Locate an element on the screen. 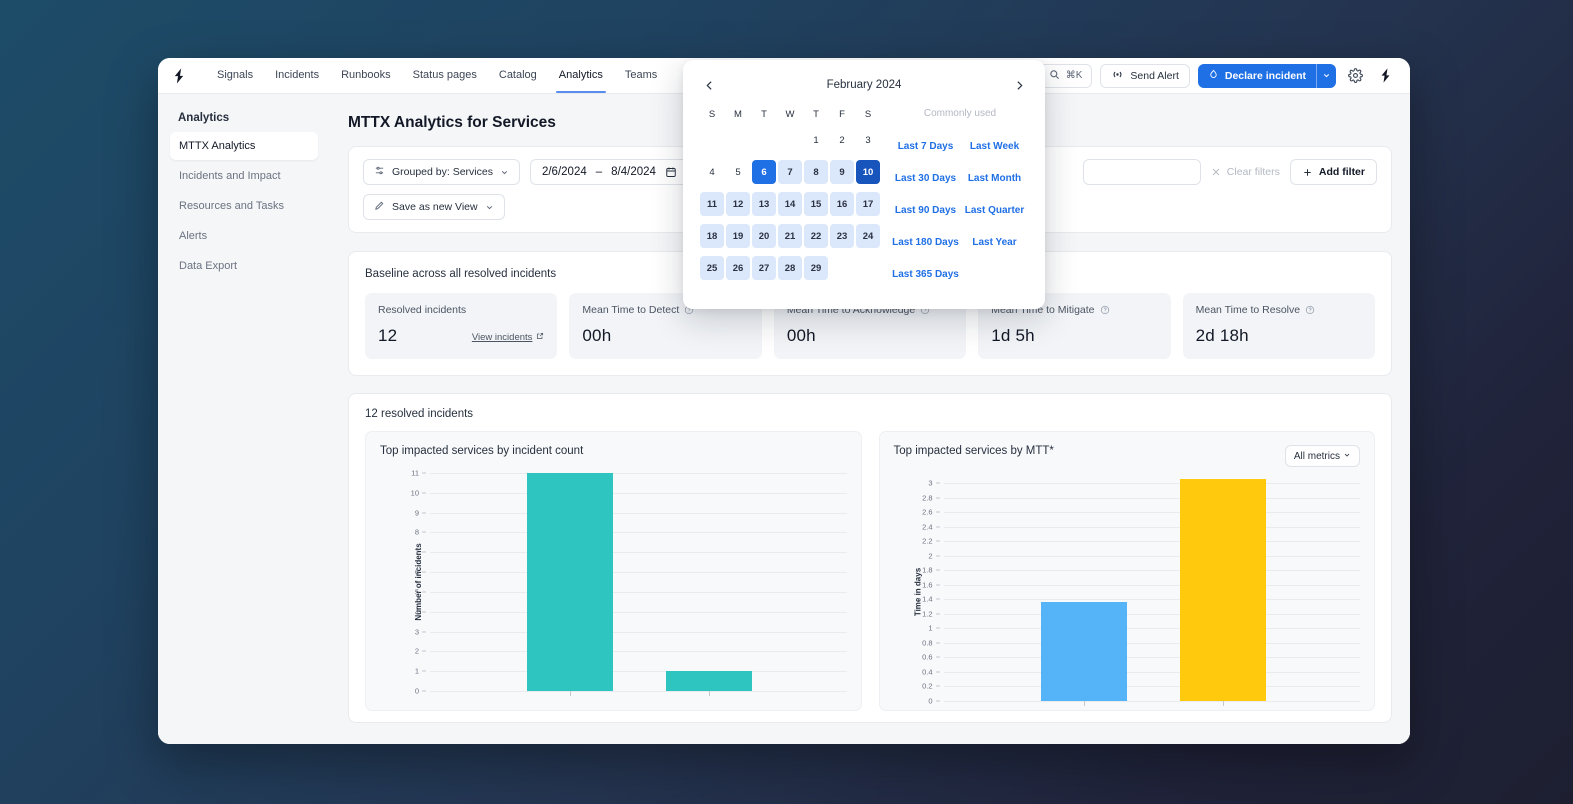  y-axis-tick-label: 8 is located at coordinates (416, 532).